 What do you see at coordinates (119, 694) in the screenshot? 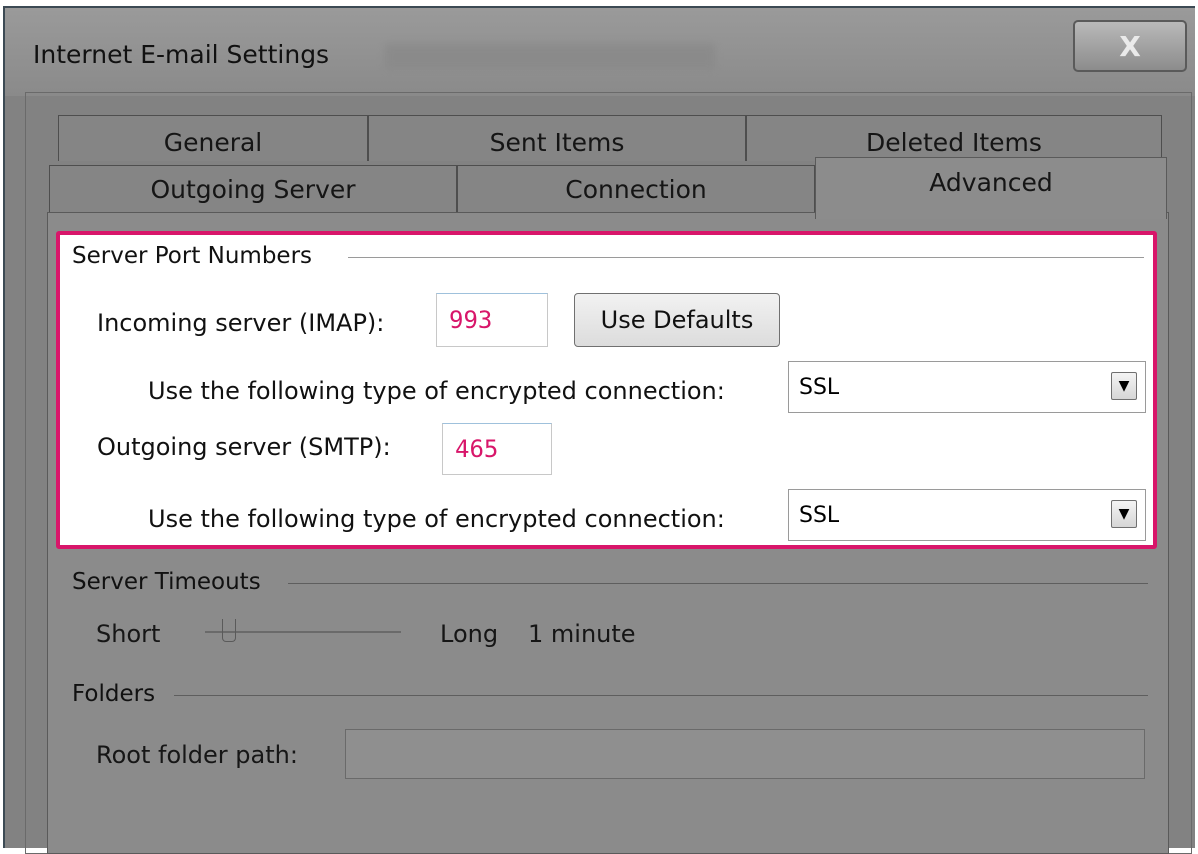
I see `folders-heading: Folders` at bounding box center [119, 694].